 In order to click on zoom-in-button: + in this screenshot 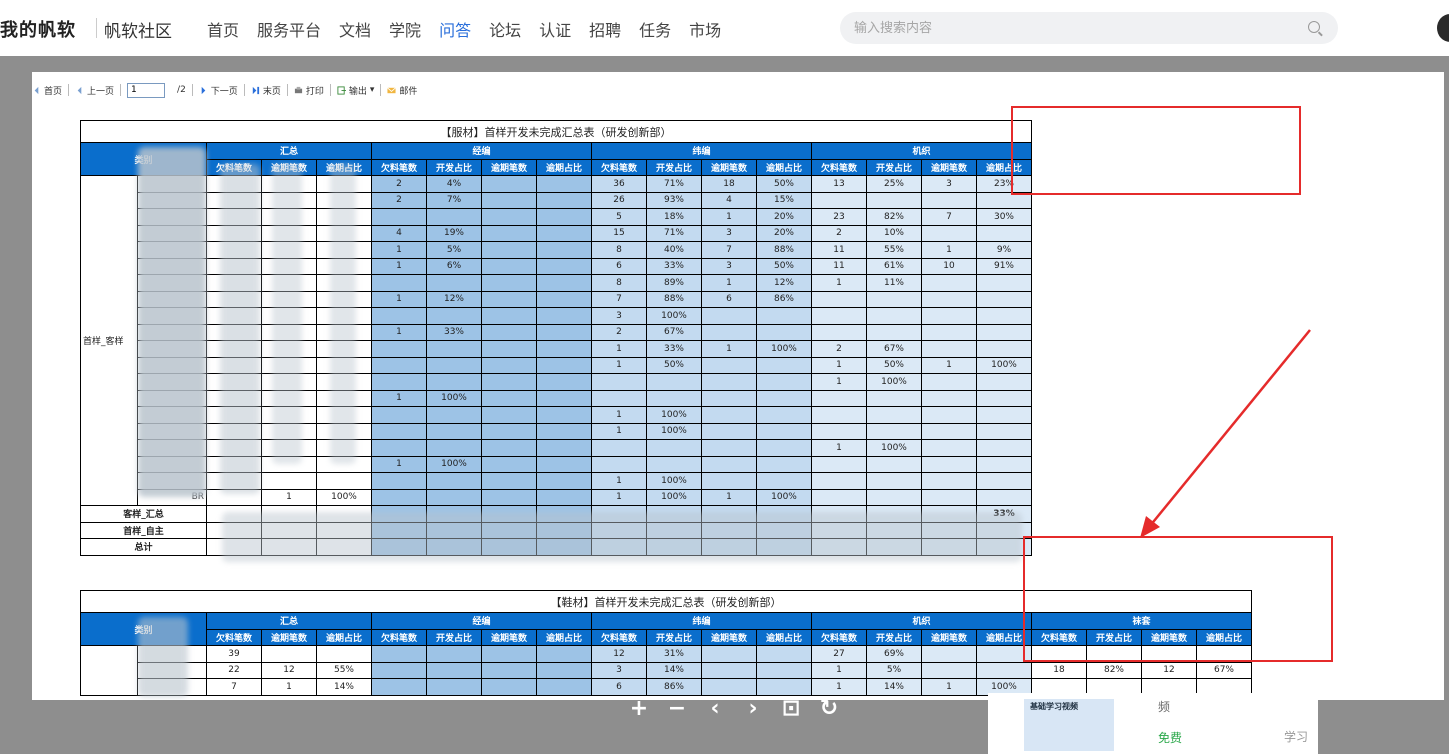, I will do `click(639, 708)`.